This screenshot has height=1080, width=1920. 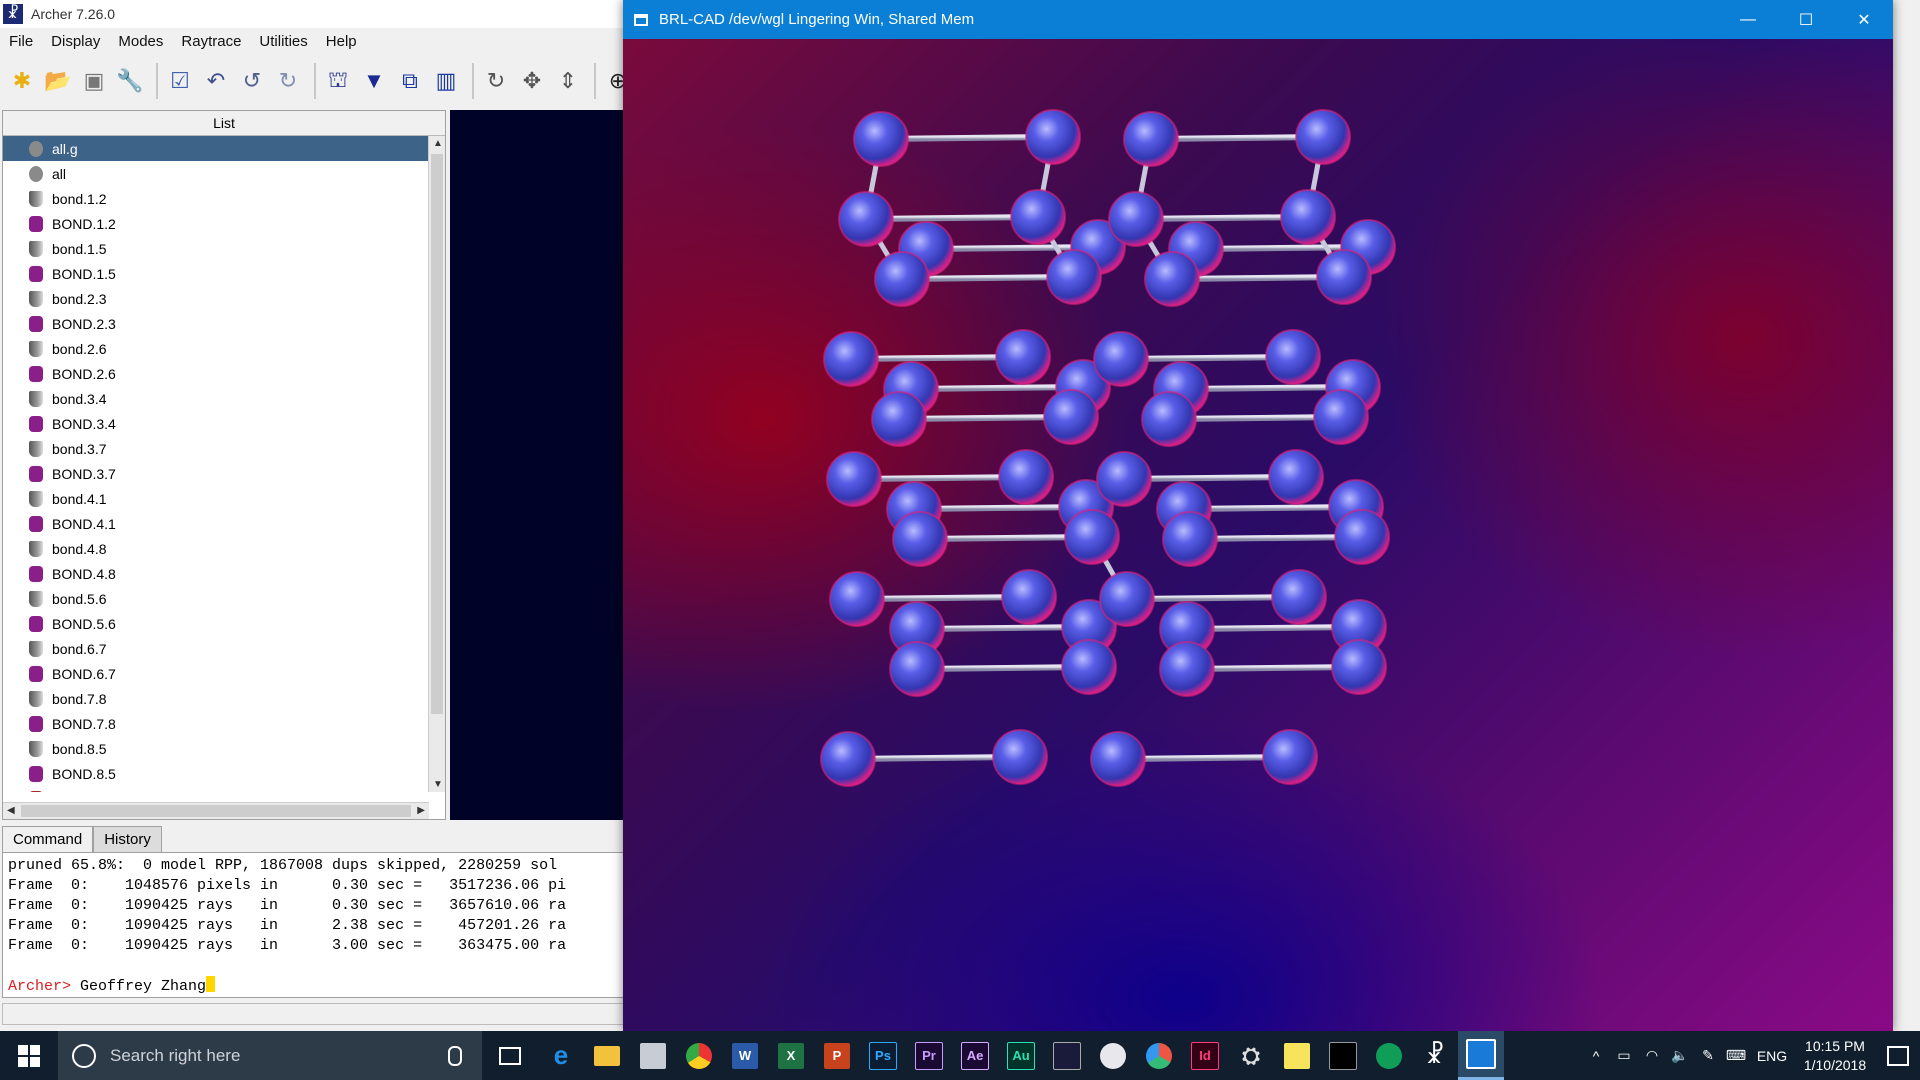 What do you see at coordinates (421, 810) in the screenshot?
I see `scroll-right-icon: ▶` at bounding box center [421, 810].